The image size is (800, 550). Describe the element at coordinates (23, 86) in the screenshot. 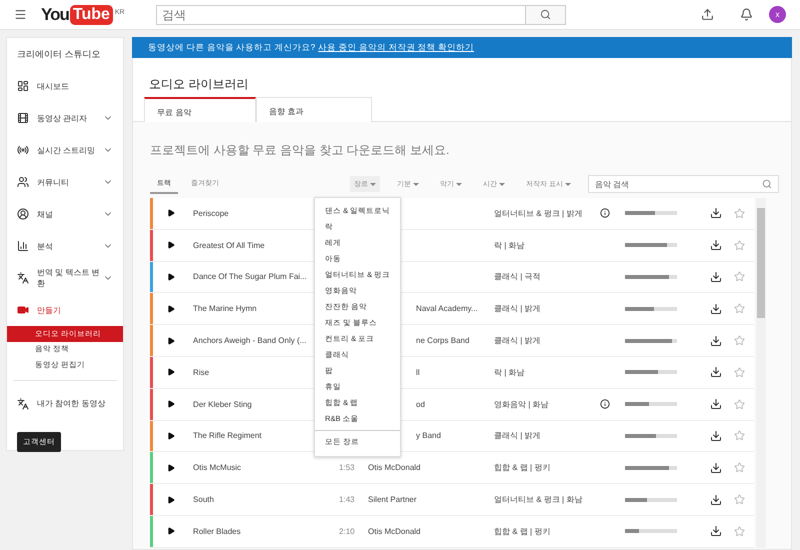

I see `dashboard-icon` at that location.